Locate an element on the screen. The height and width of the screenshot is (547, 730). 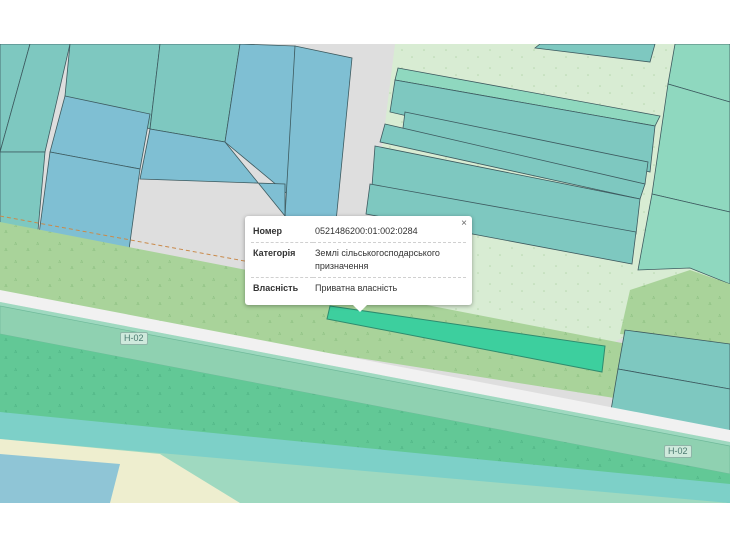
category-value: Землі сільськогосподарського призначення is located at coordinates (389, 260).